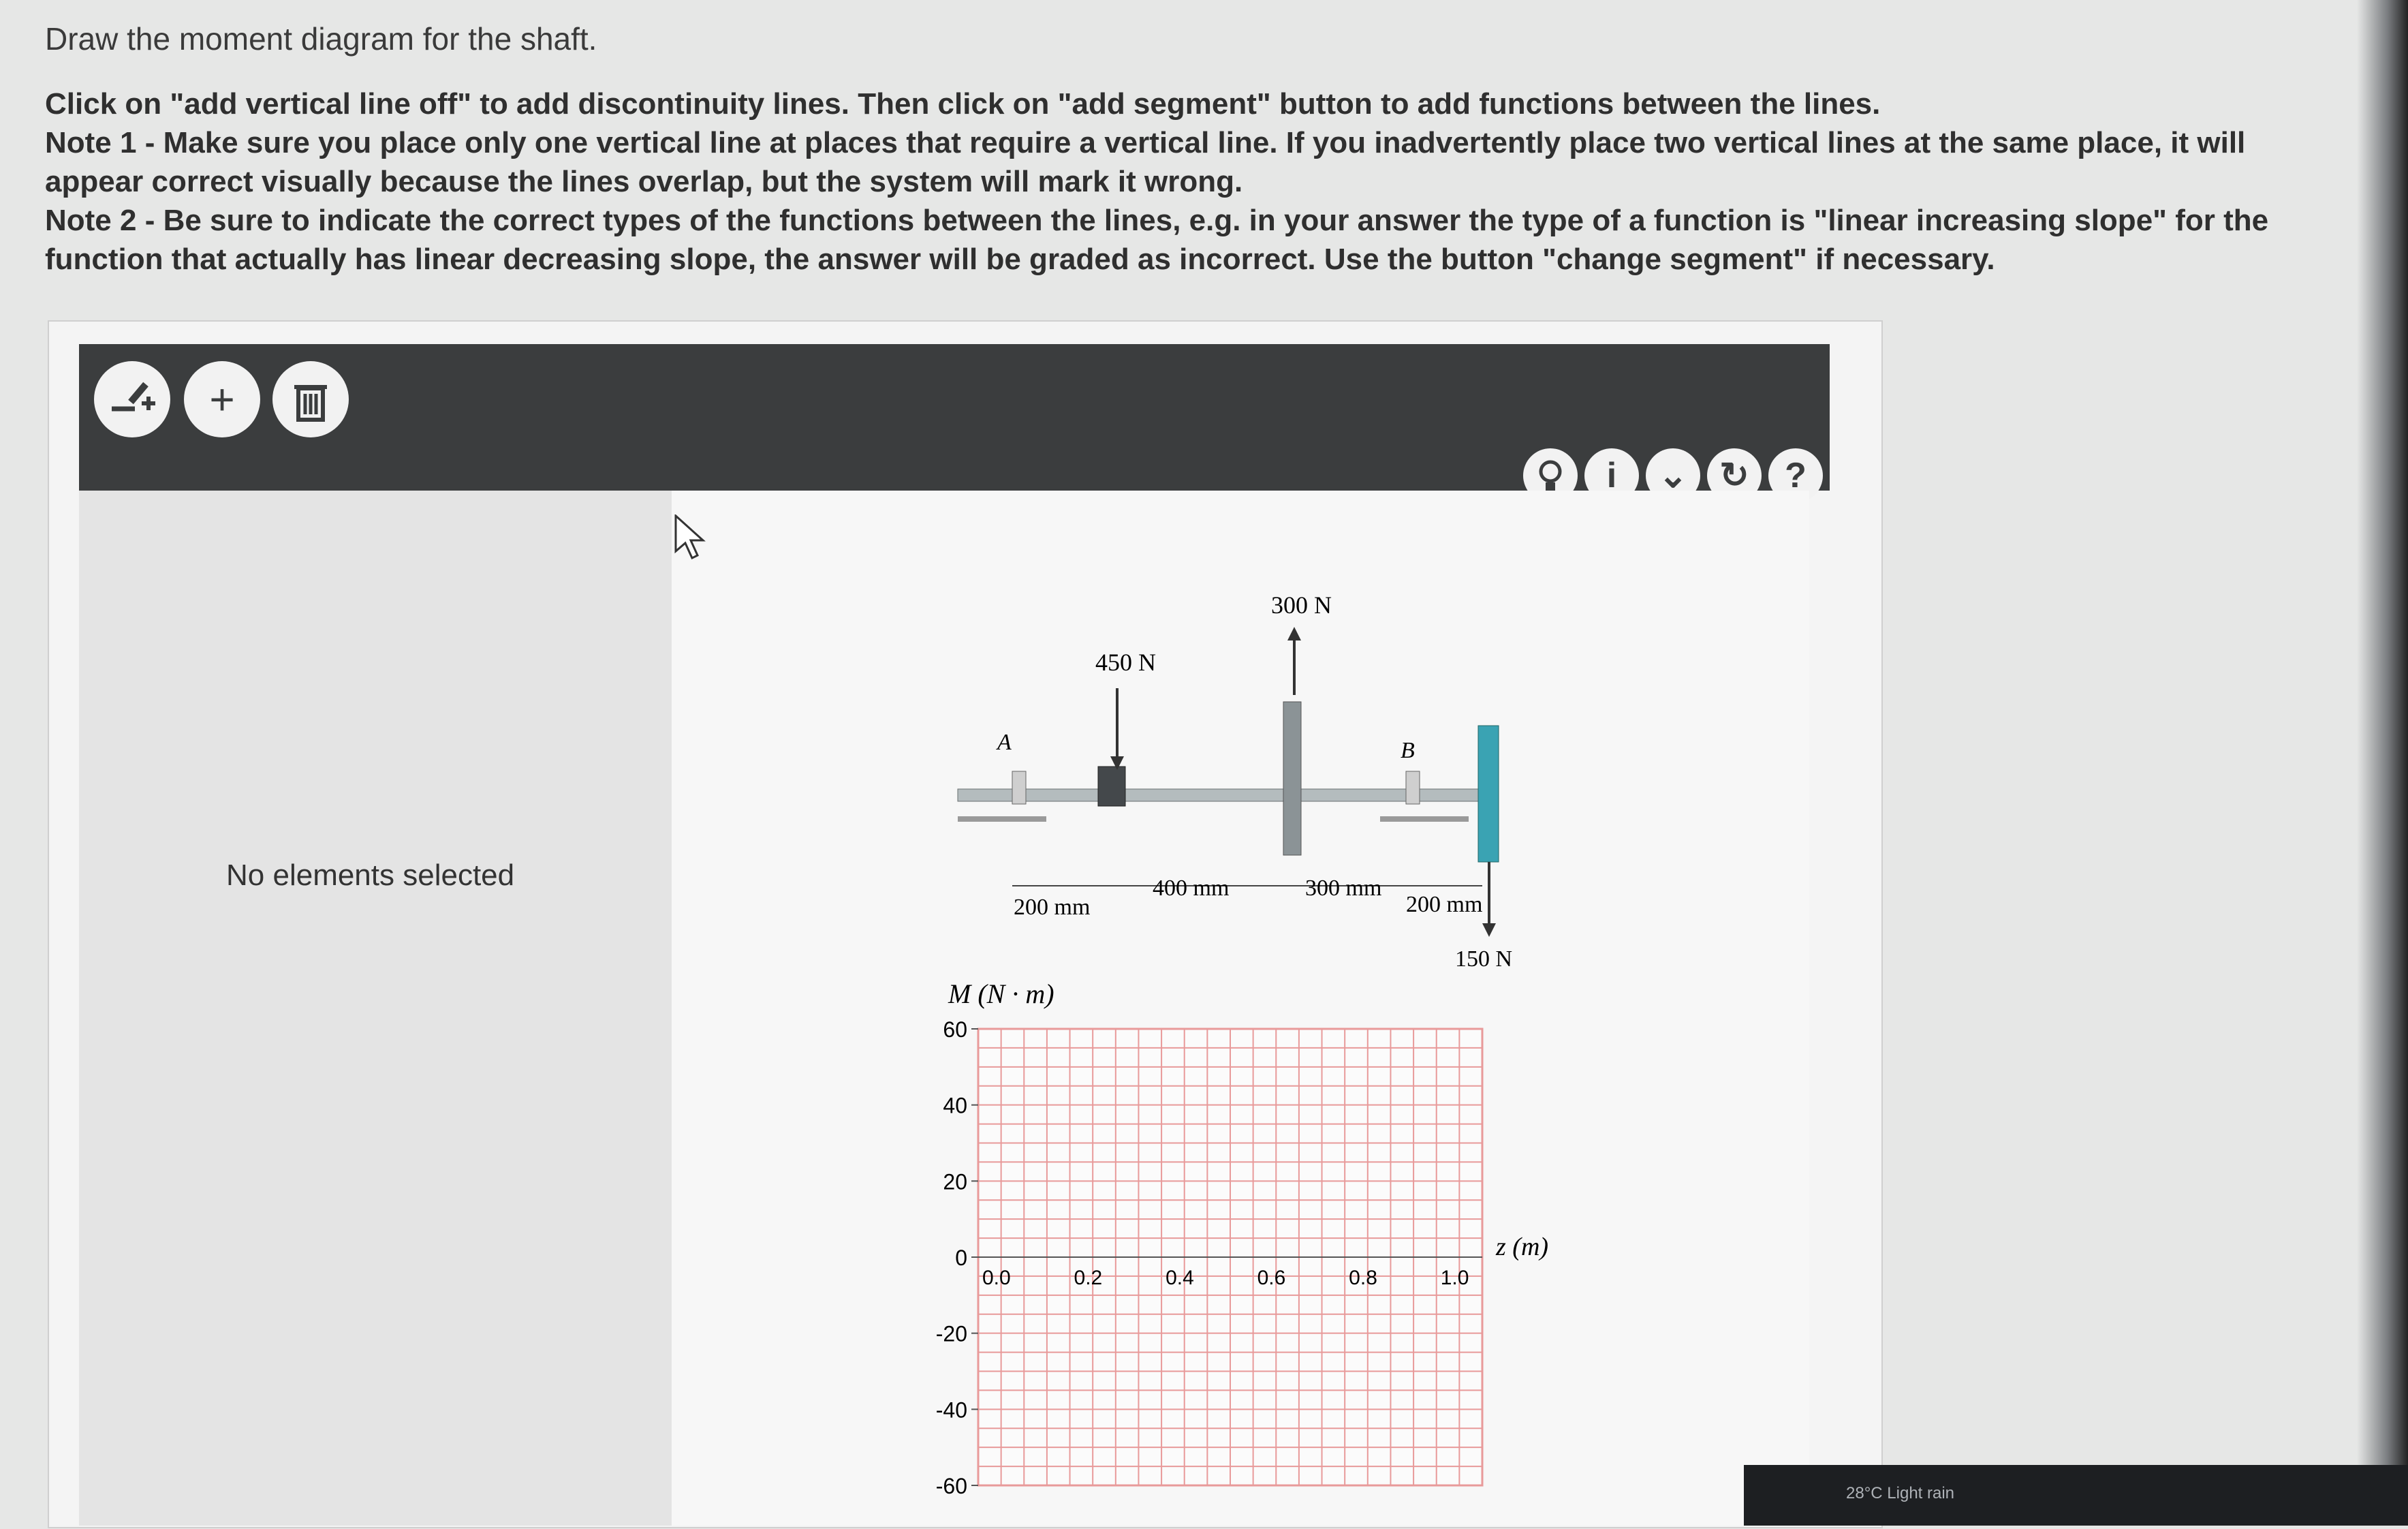 This screenshot has height=1529, width=2408. I want to click on support-base-b, so click(1424, 819).